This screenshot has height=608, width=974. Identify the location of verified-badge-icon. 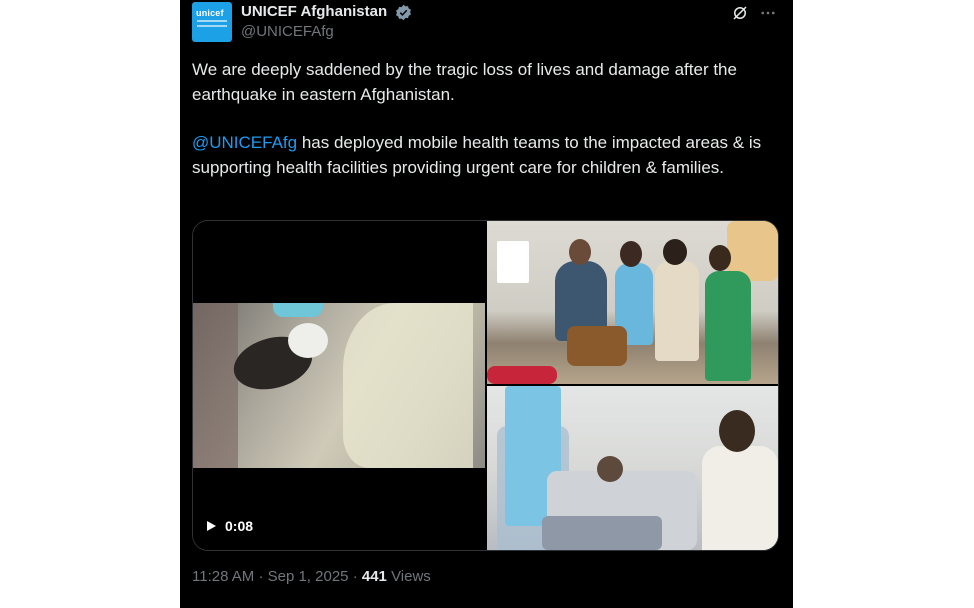
(403, 12).